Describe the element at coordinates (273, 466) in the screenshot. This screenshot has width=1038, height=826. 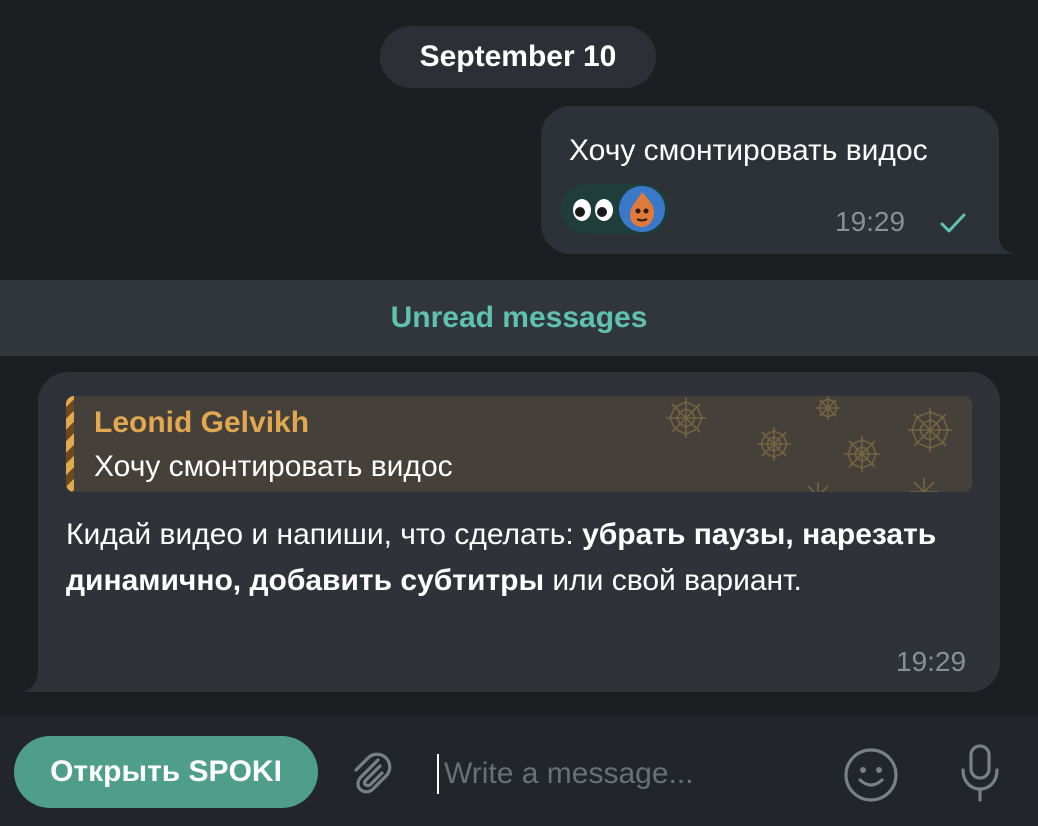
I see `quote-text: Хочу смонтировать видос` at that location.